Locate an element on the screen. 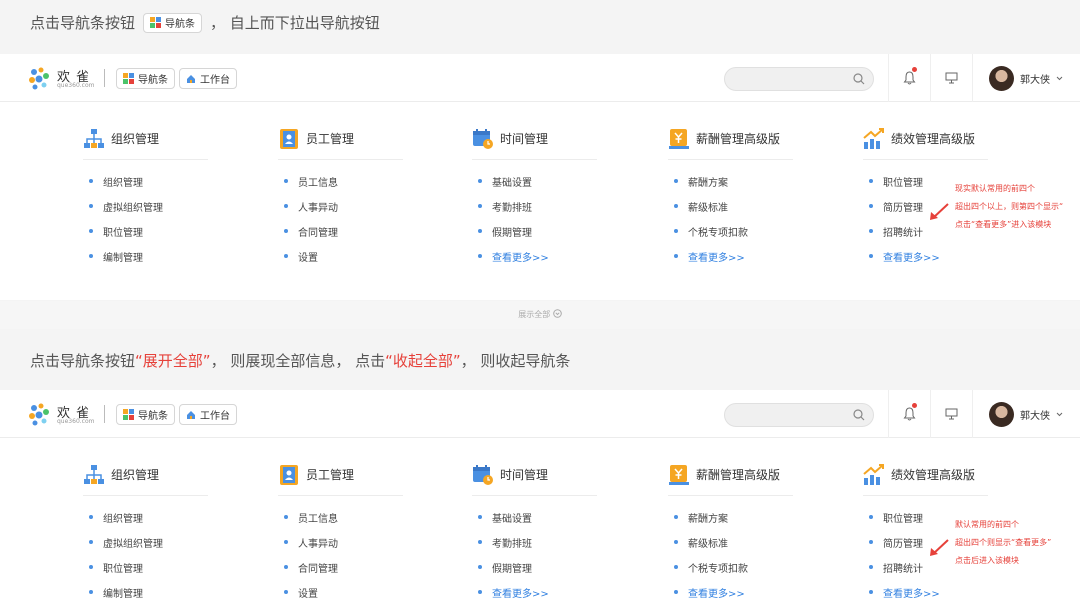 The height and width of the screenshot is (606, 1080). bell-icon is located at coordinates (909, 78).